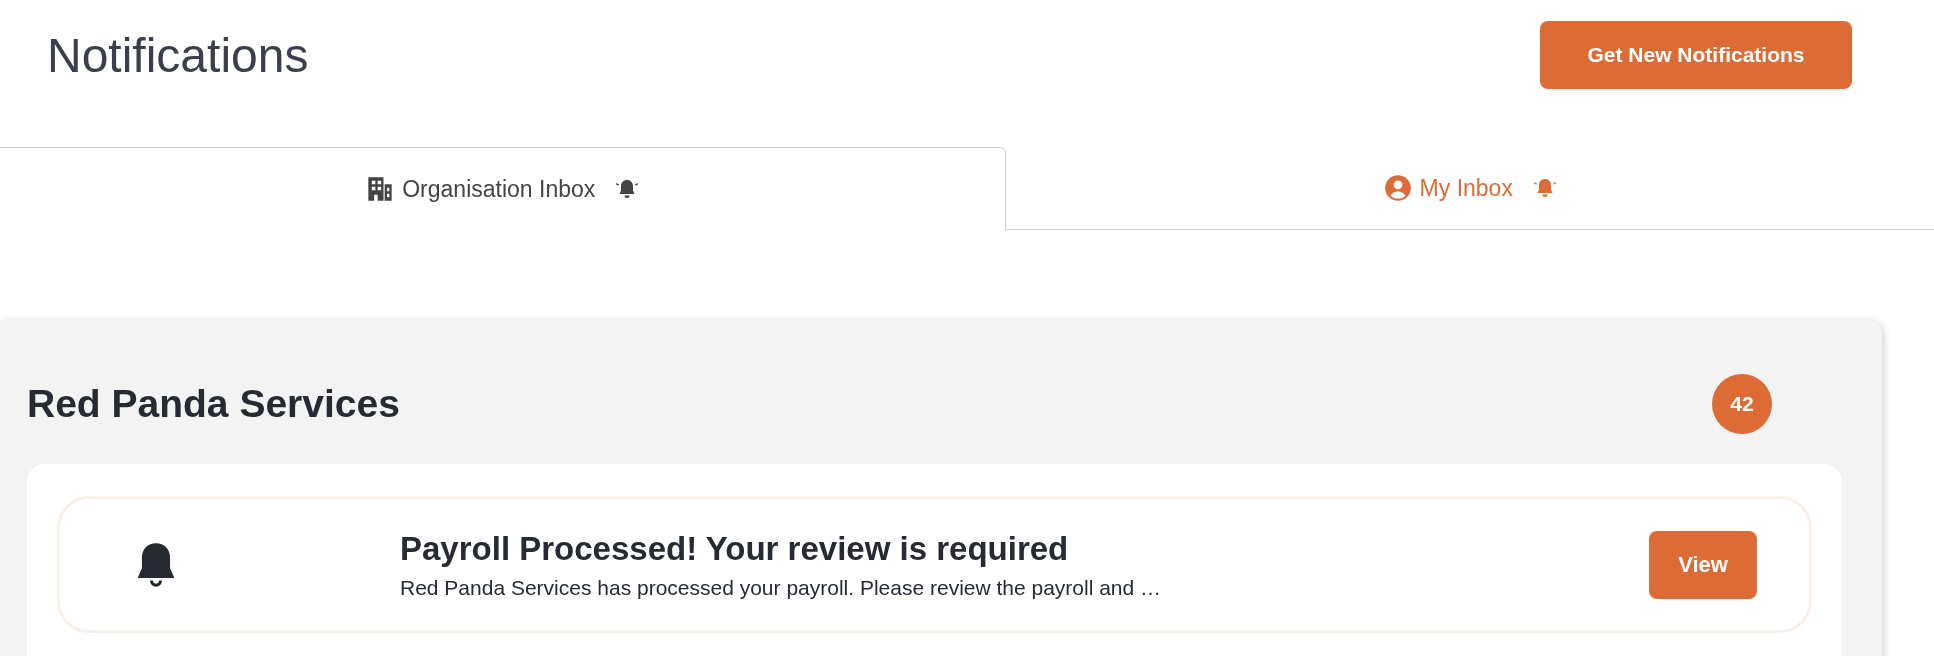  Describe the element at coordinates (1696, 55) in the screenshot. I see `get-notifications-button: Get New Notifications` at that location.